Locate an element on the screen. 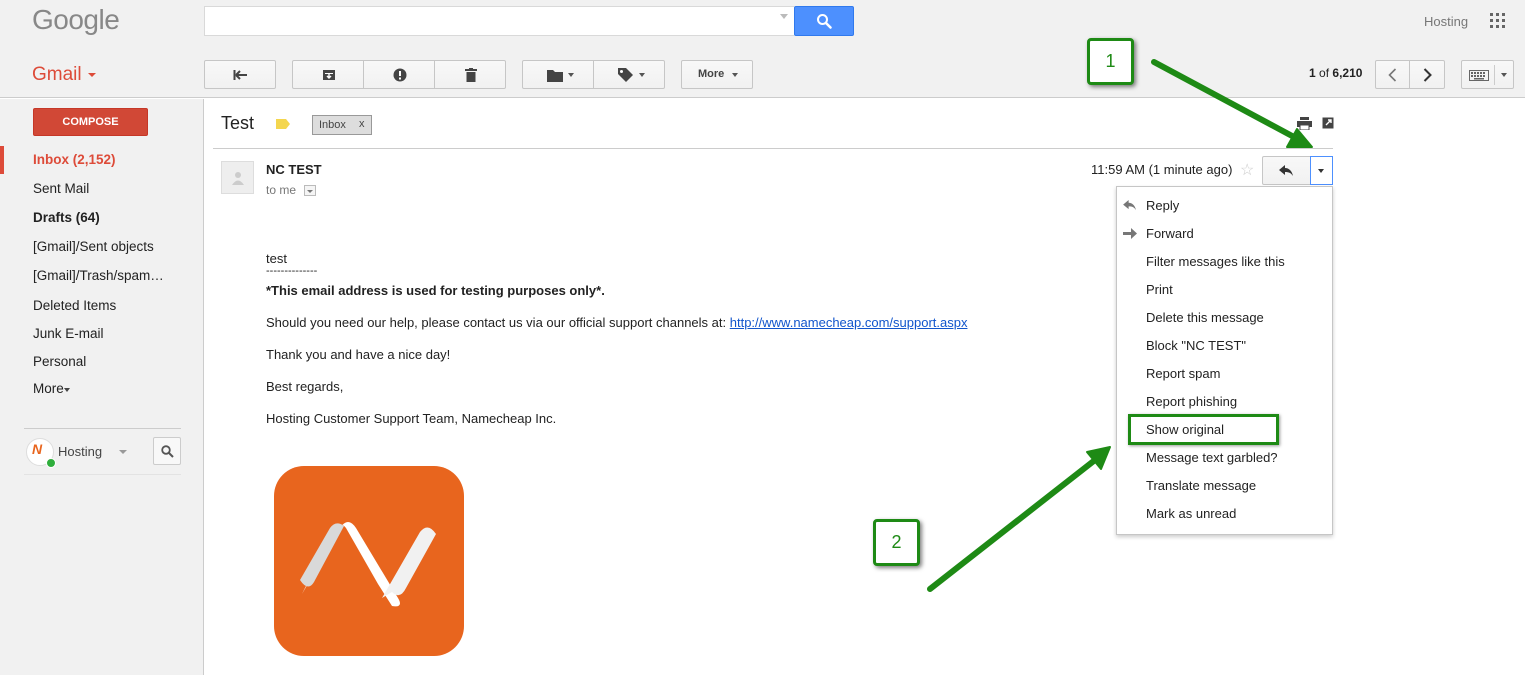 This screenshot has width=1525, height=675. move-to-button is located at coordinates (558, 74).